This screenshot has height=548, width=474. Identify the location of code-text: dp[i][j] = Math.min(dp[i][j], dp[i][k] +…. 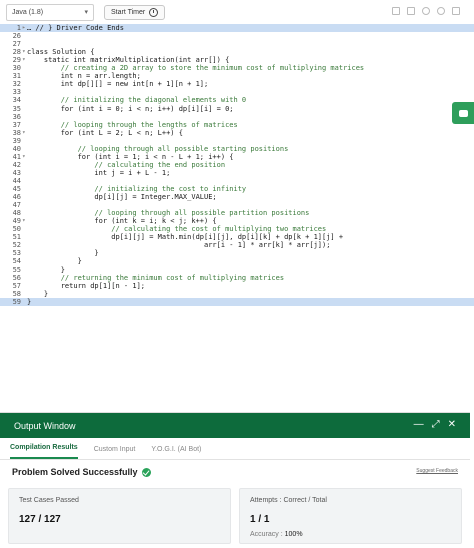
(185, 237).